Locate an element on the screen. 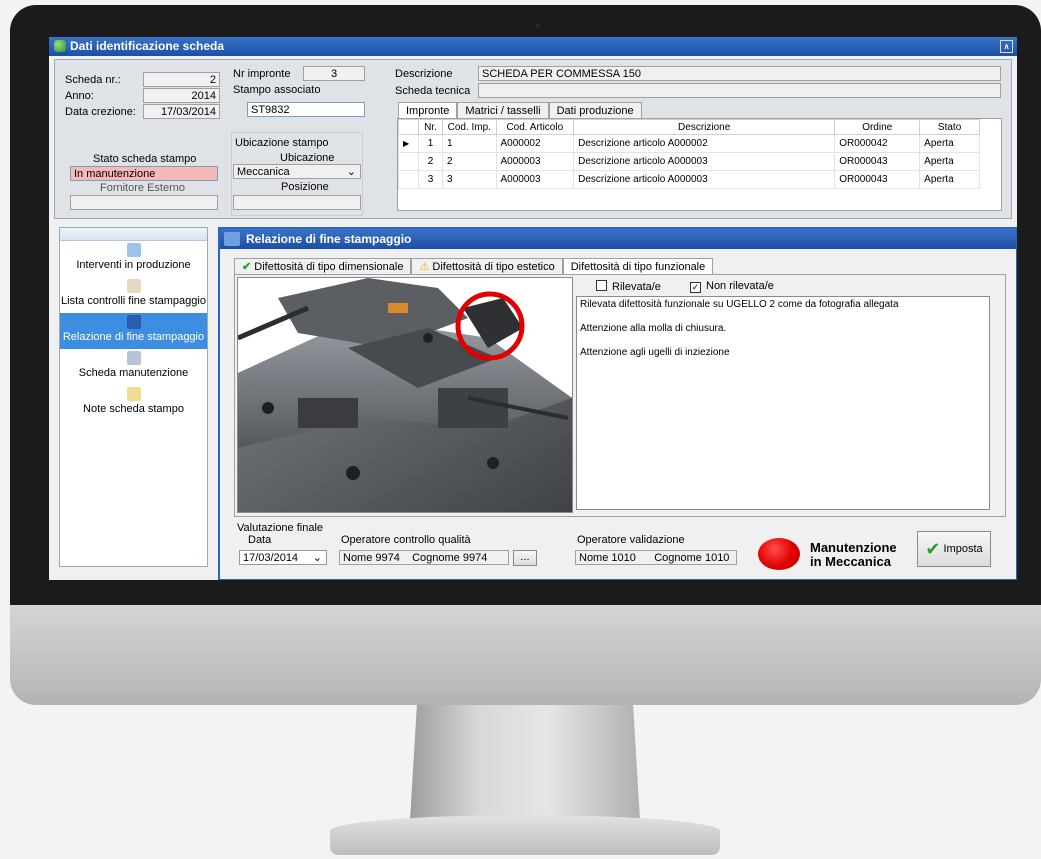 Image resolution: width=1041 pixels, height=859 pixels. data-creazione-field: 17/03/2014 is located at coordinates (181, 111).